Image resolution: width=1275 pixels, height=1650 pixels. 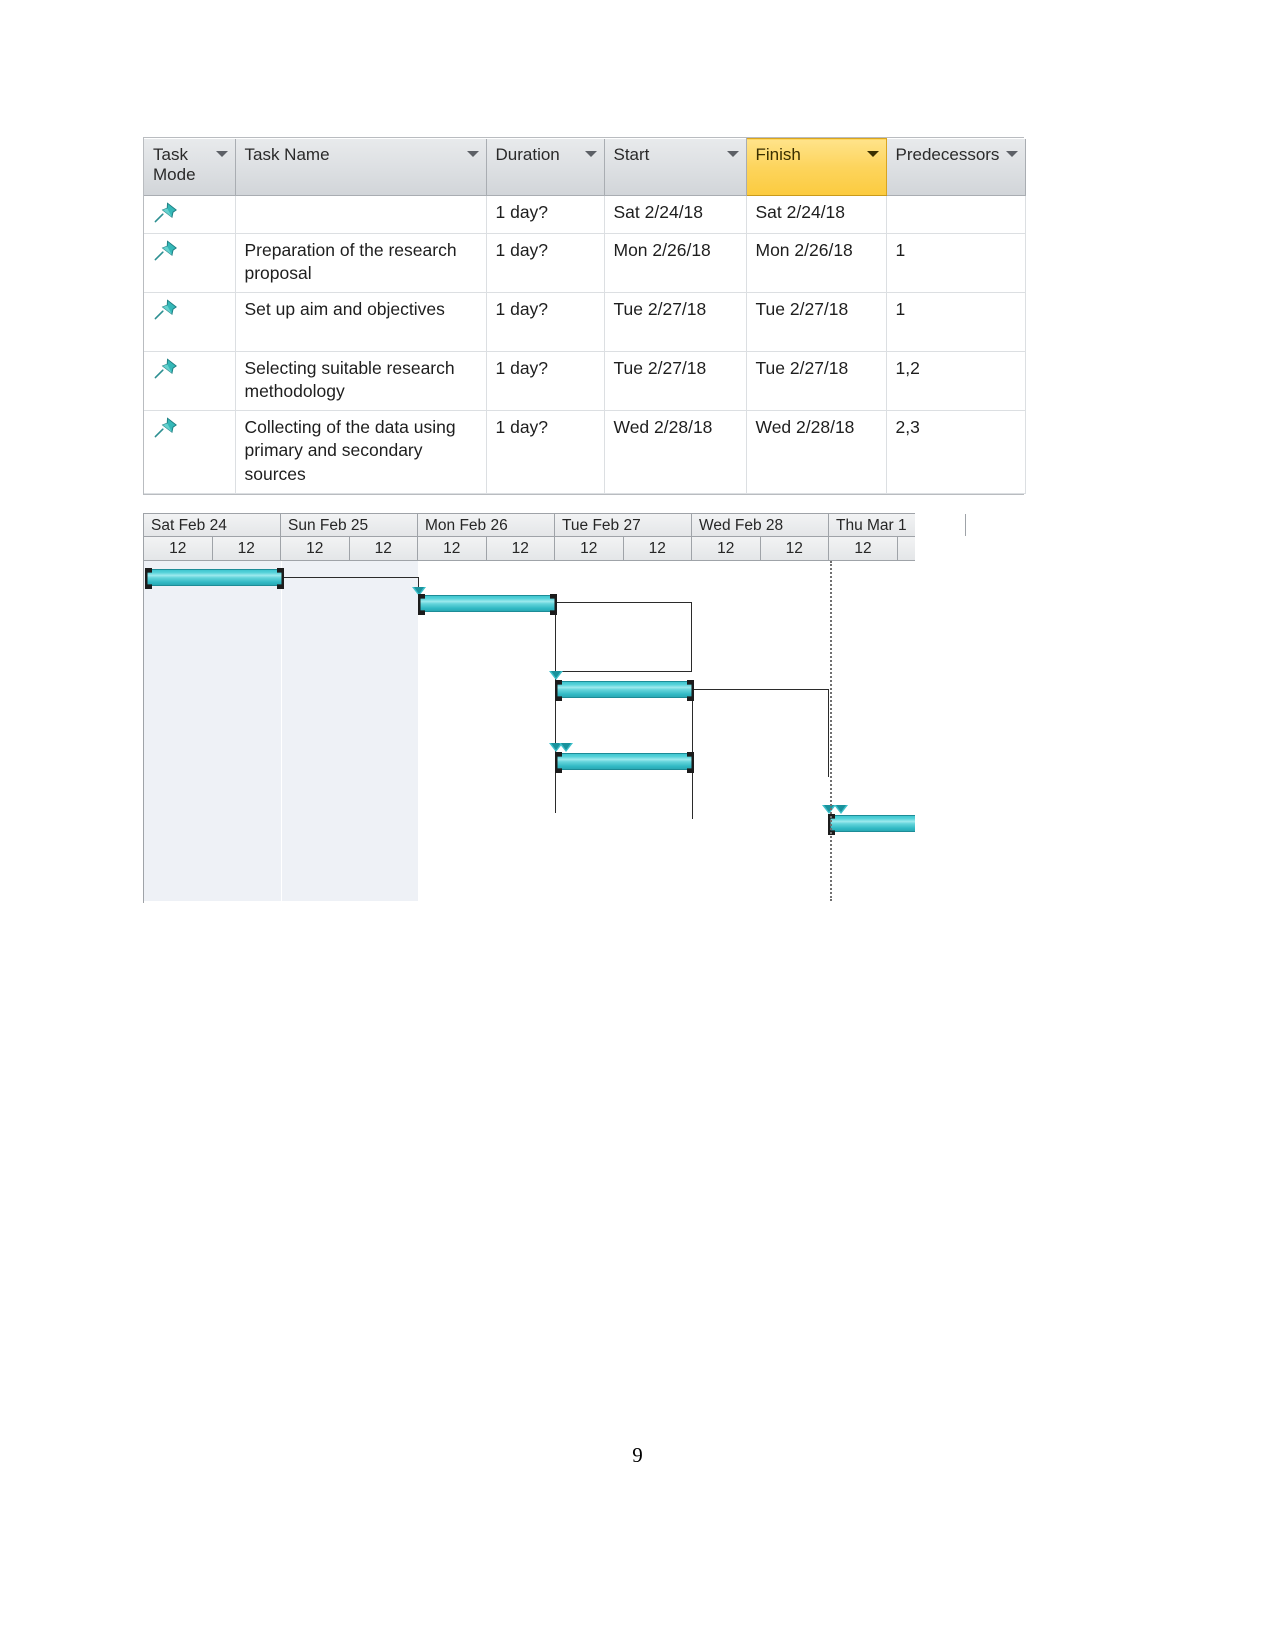 What do you see at coordinates (247, 548) in the screenshot?
I see `timescale-hour-1: 12` at bounding box center [247, 548].